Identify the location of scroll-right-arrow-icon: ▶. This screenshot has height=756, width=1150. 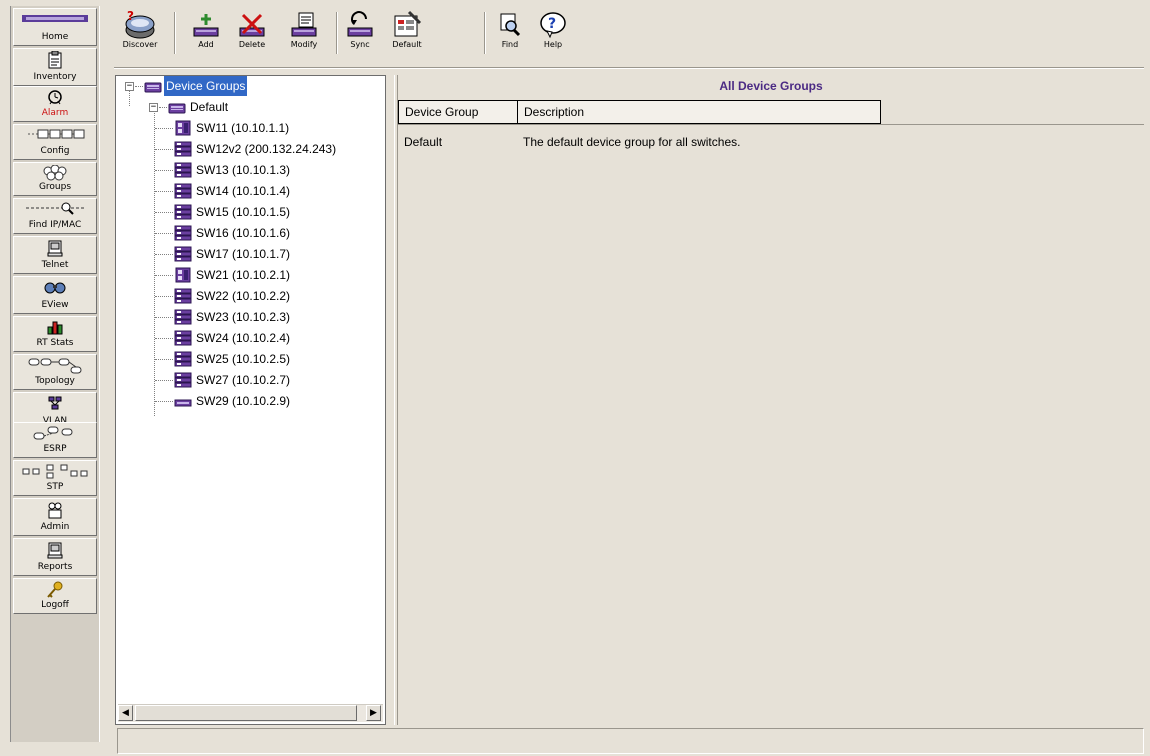
(373, 713).